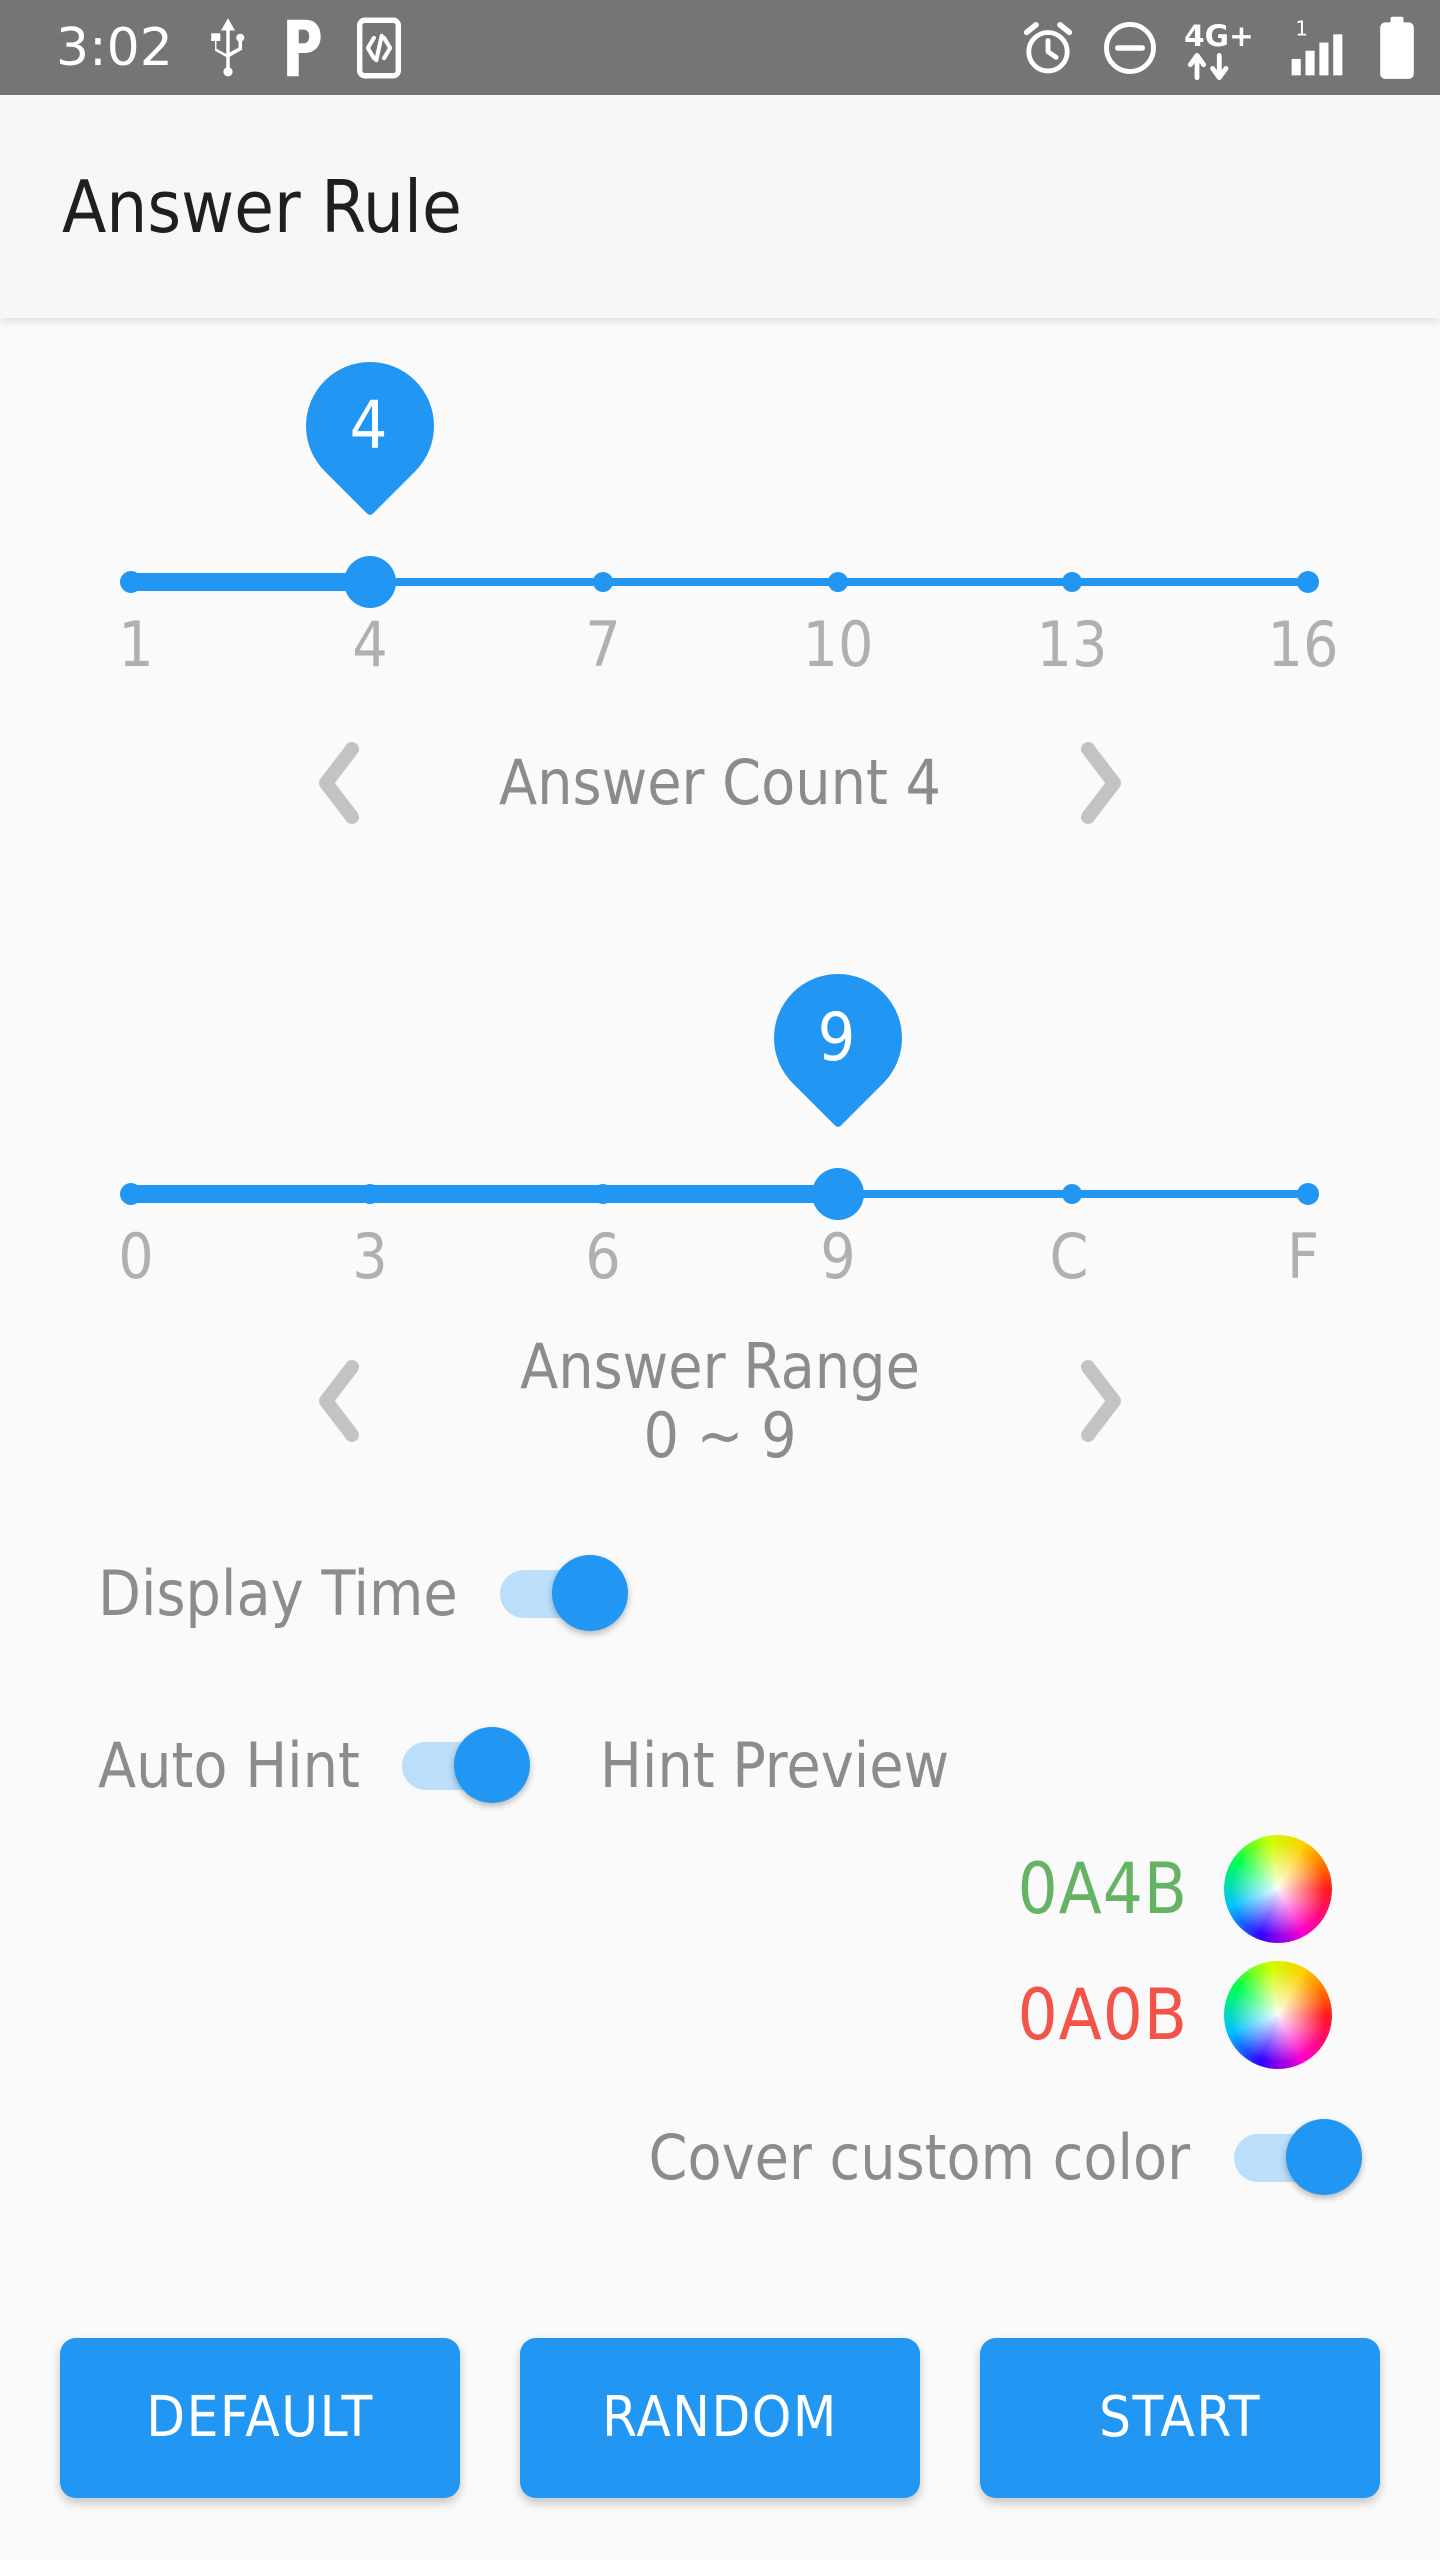 Image resolution: width=1440 pixels, height=2560 pixels. I want to click on answer-count-next-button, so click(1100, 783).